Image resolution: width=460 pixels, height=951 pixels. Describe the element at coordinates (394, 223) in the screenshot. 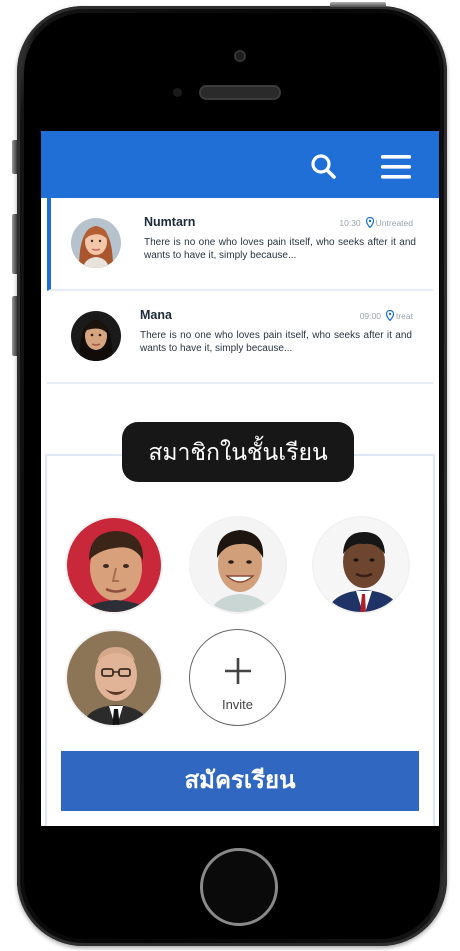

I see `message-status: Untreated` at that location.